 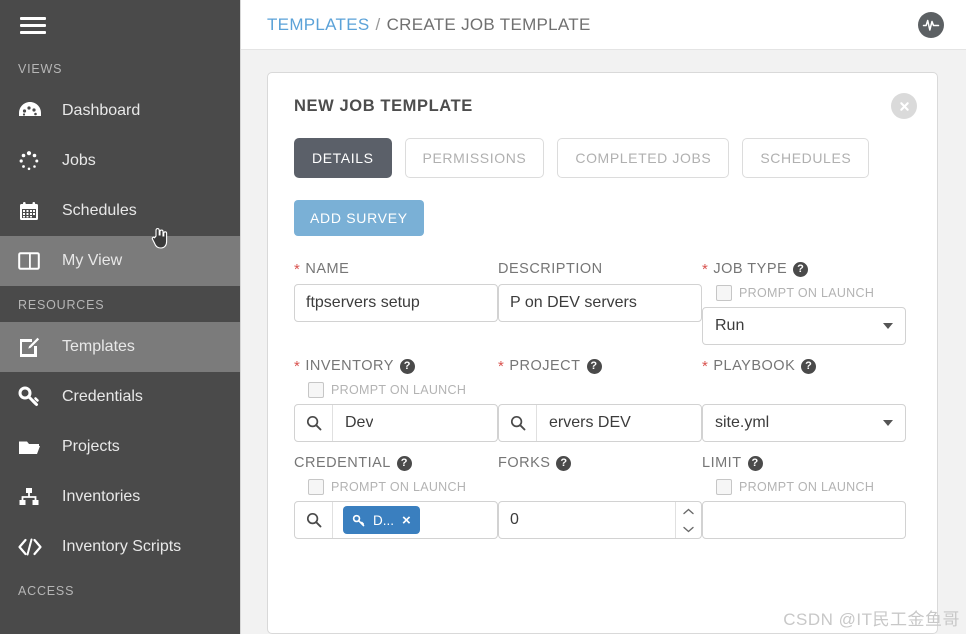 I want to click on forks-value: 0, so click(x=587, y=520).